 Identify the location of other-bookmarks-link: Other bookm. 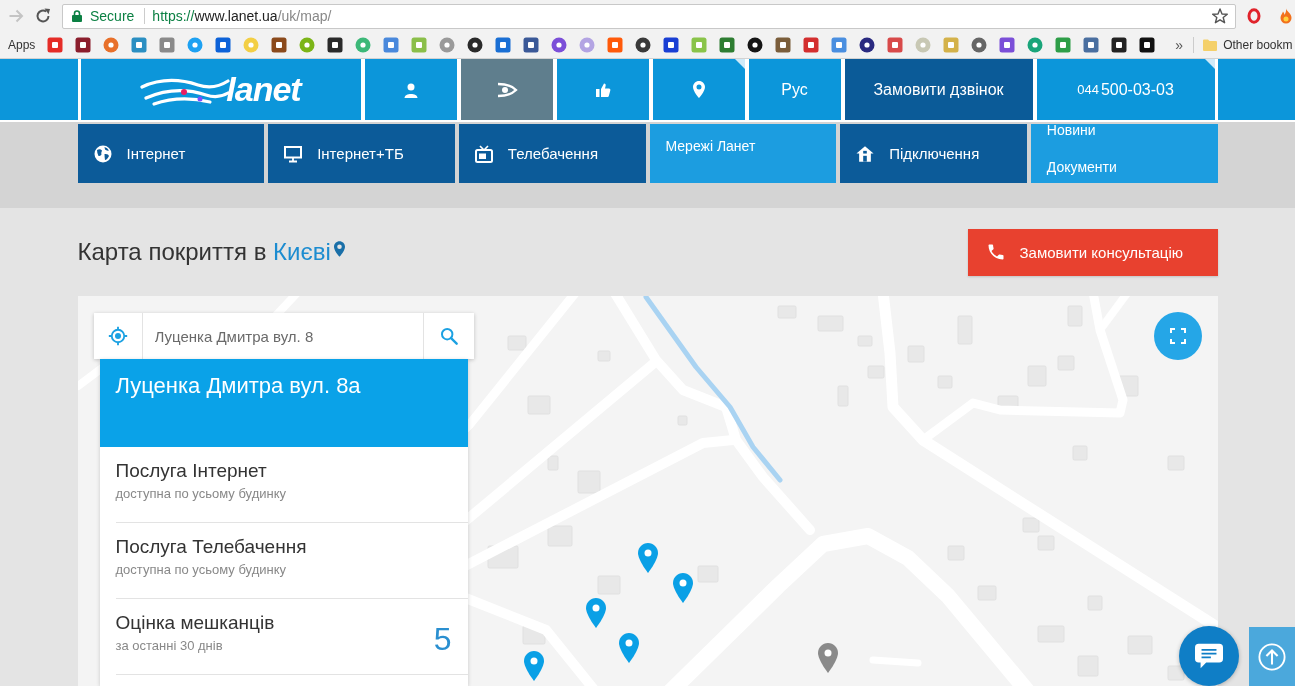
(1258, 45).